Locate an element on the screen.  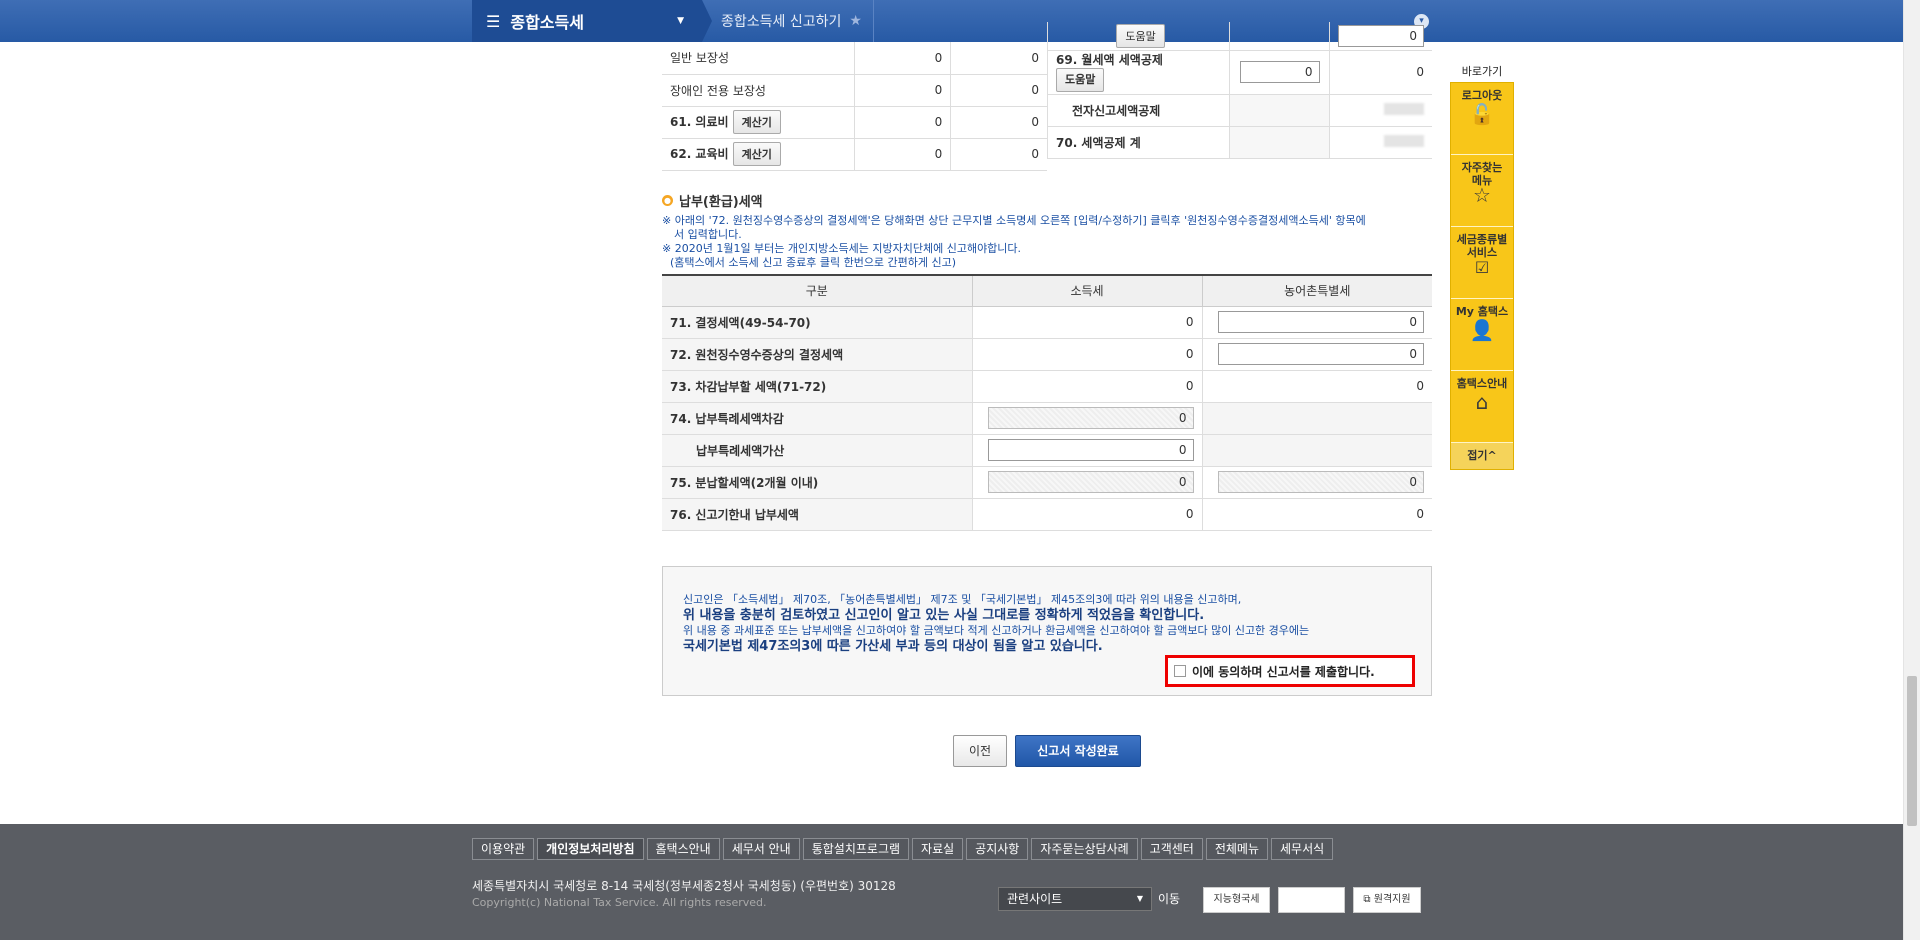
table-row: 76. 신고기한내 납부세액 0 0 is located at coordinates (1047, 514).